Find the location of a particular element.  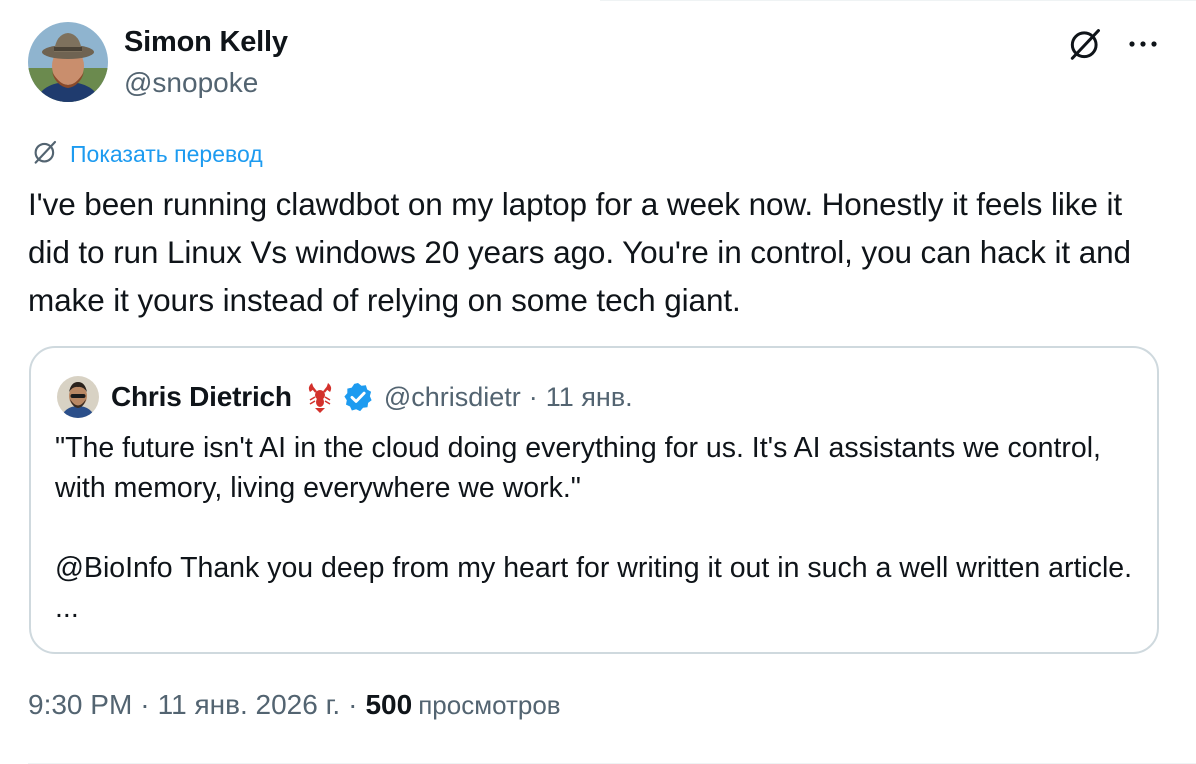

tweet-date: 11 янв. 2026 г. is located at coordinates (249, 705).